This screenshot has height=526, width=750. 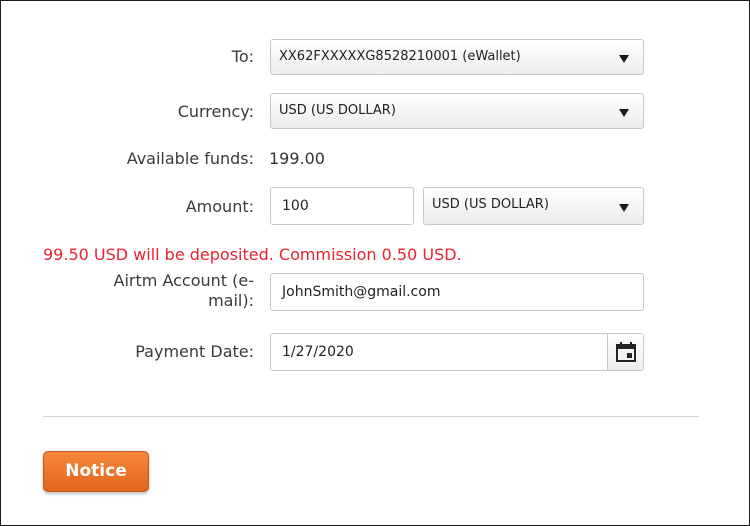 I want to click on amount-input-value: 100, so click(x=295, y=206).